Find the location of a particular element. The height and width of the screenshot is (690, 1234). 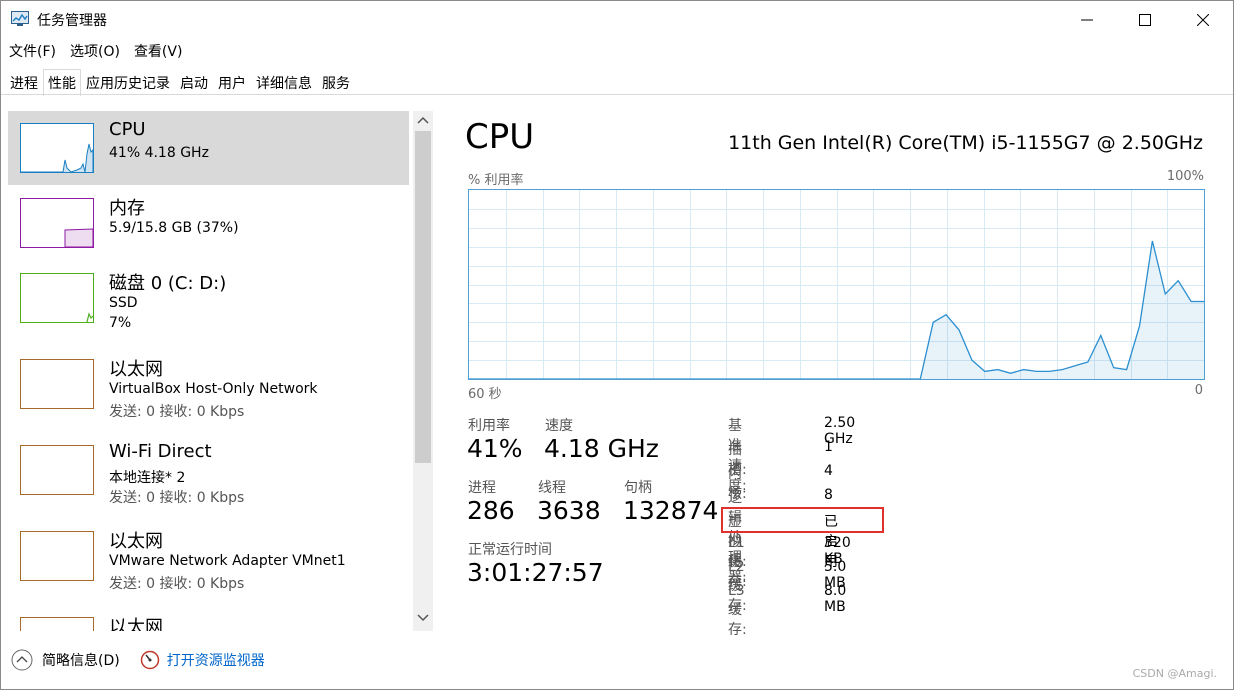

menu-file: 文件(F) is located at coordinates (32, 51).